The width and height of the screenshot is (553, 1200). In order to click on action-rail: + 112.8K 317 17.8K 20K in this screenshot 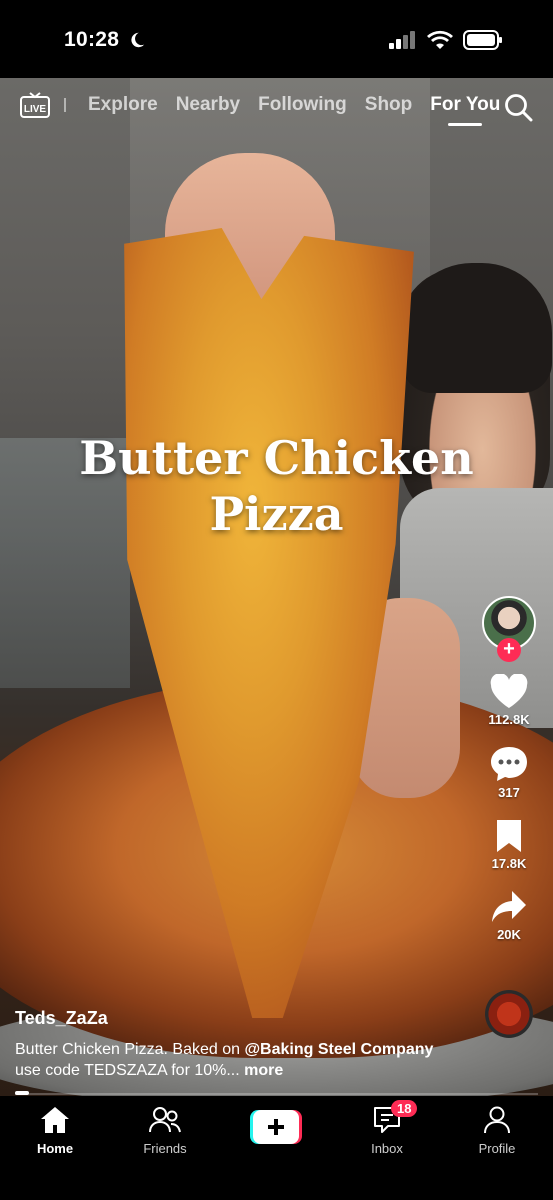, I will do `click(509, 817)`.